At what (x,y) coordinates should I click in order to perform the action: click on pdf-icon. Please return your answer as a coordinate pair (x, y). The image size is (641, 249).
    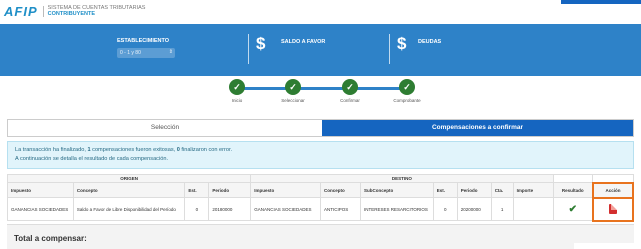
    Looking at the image, I should click on (612, 208).